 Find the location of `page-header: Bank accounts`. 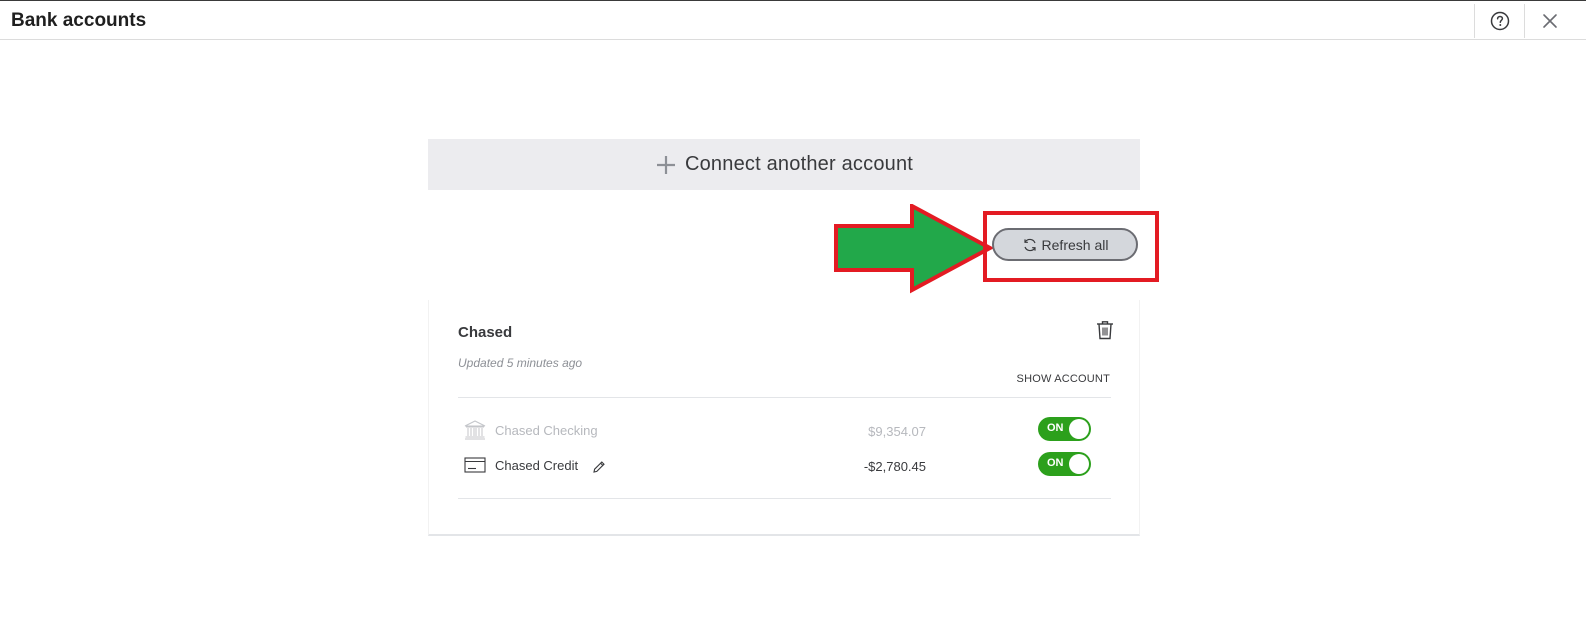

page-header: Bank accounts is located at coordinates (793, 20).